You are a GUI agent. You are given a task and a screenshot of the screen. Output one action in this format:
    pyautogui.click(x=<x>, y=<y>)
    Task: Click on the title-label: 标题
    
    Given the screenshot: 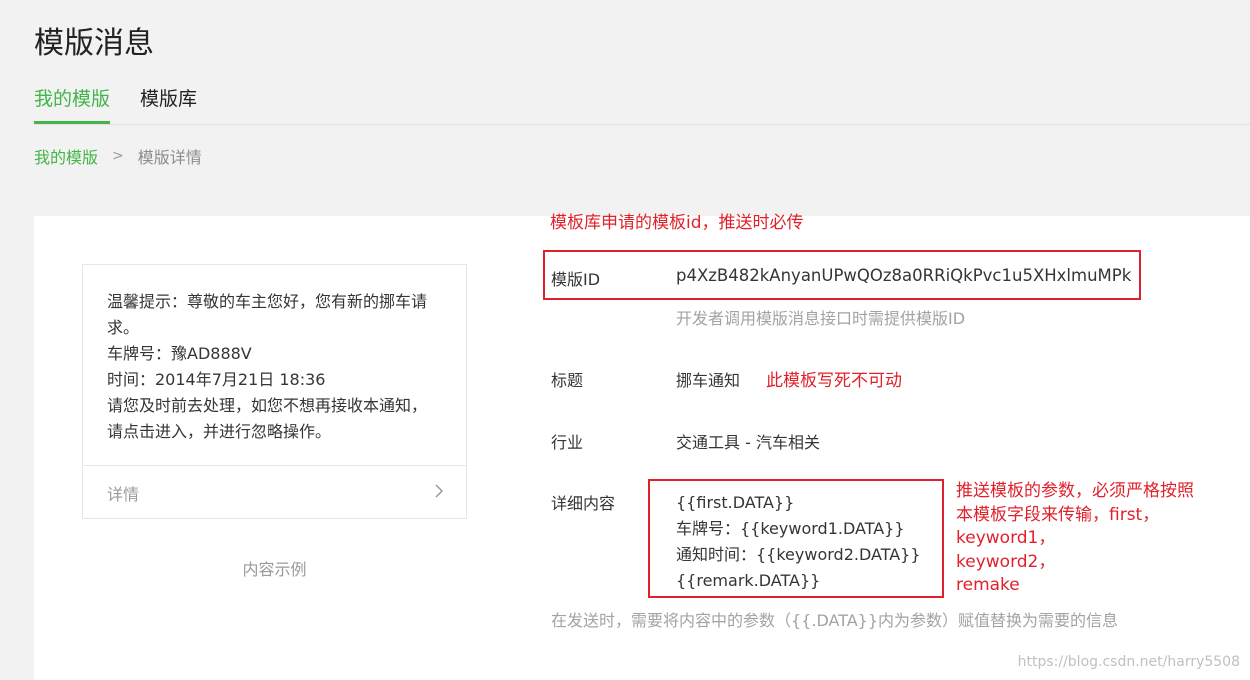 What is the action you would take?
    pyautogui.click(x=567, y=380)
    